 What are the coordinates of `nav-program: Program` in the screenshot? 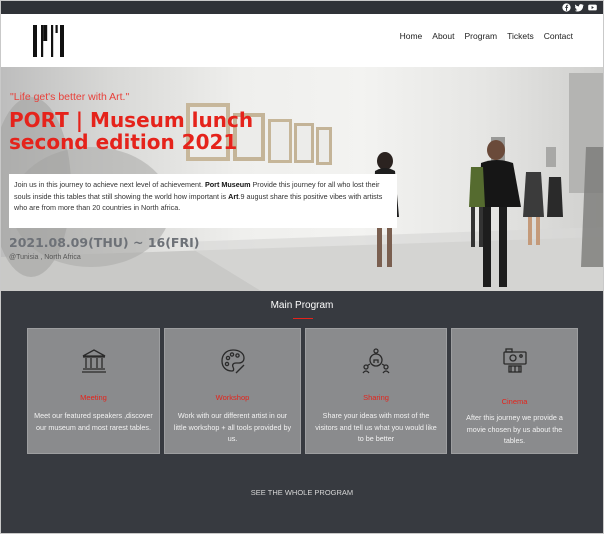 It's located at (481, 36).